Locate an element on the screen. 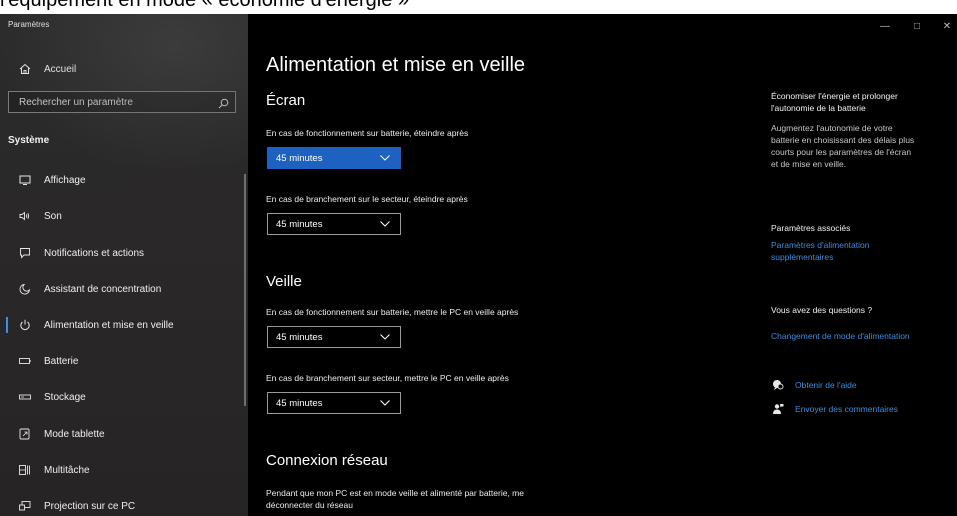 The width and height of the screenshot is (957, 516). sidebar-item-notifications: Notifications et actions is located at coordinates (123, 253).